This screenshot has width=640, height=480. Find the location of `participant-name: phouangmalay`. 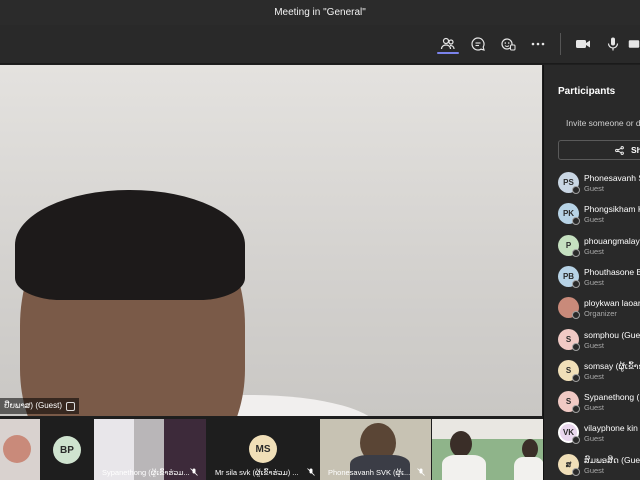

participant-name: phouangmalay is located at coordinates (612, 240).